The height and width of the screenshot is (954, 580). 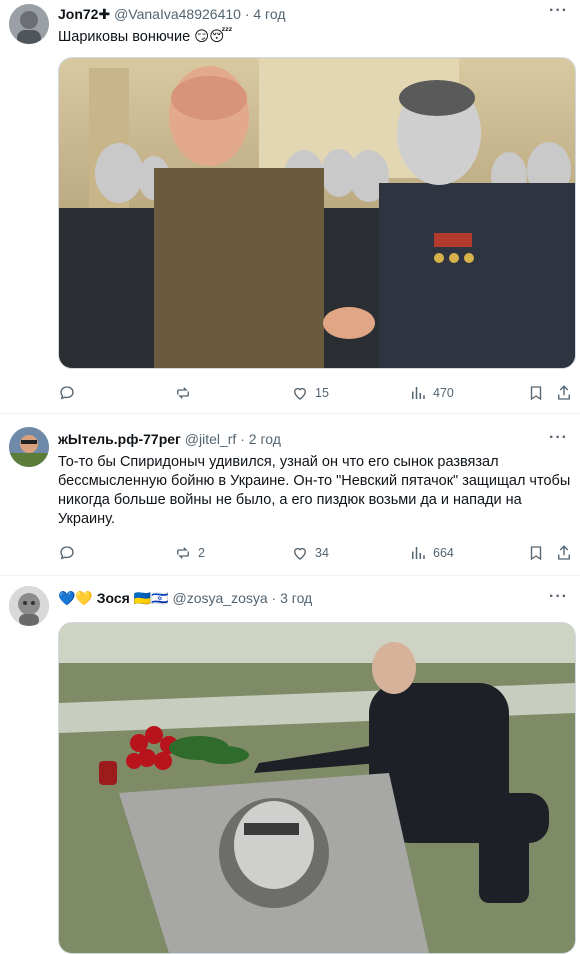 What do you see at coordinates (260, 439) in the screenshot?
I see `post-time: · 2 год` at bounding box center [260, 439].